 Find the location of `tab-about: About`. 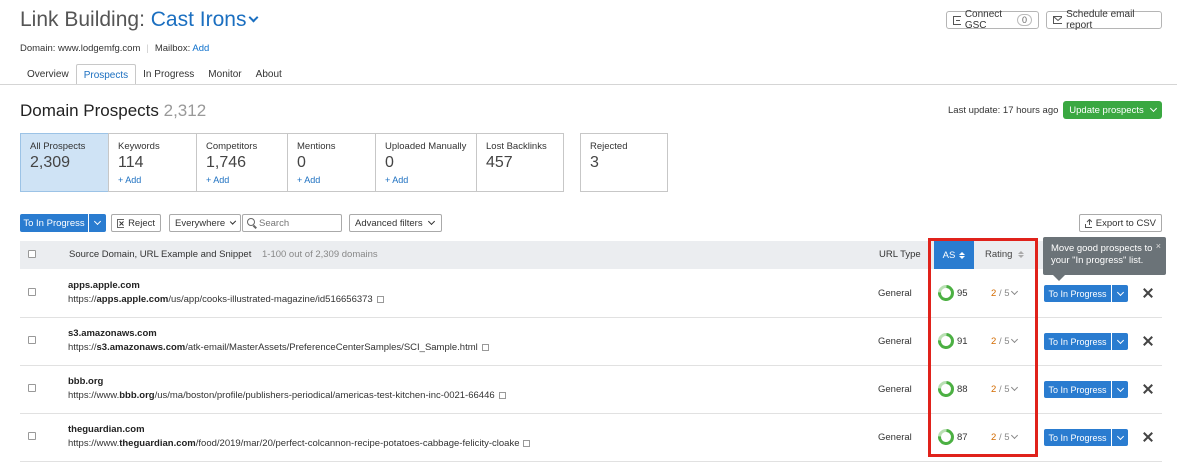

tab-about: About is located at coordinates (269, 74).